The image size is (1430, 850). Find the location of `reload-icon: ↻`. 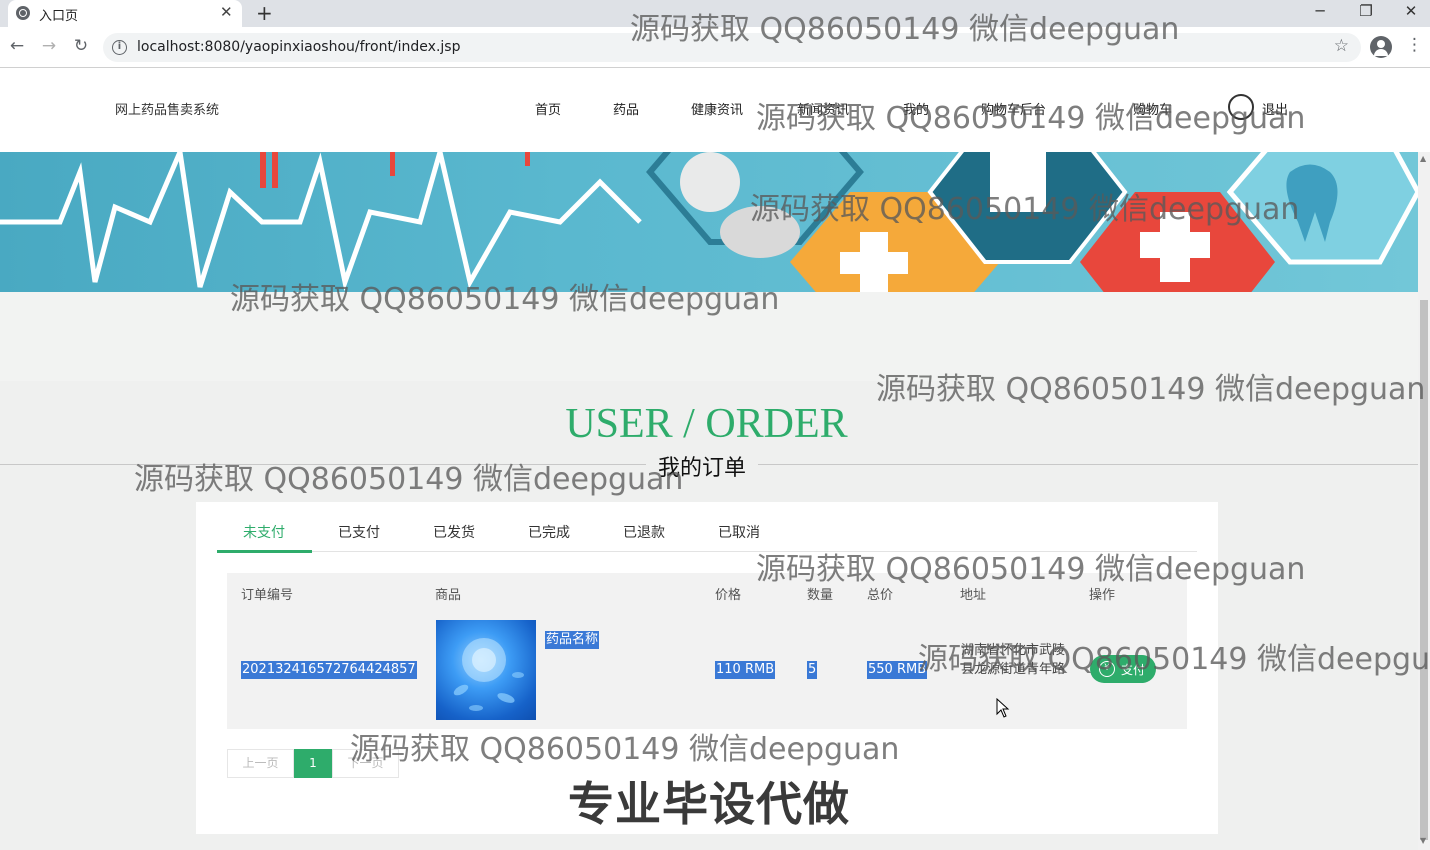

reload-icon: ↻ is located at coordinates (81, 46).